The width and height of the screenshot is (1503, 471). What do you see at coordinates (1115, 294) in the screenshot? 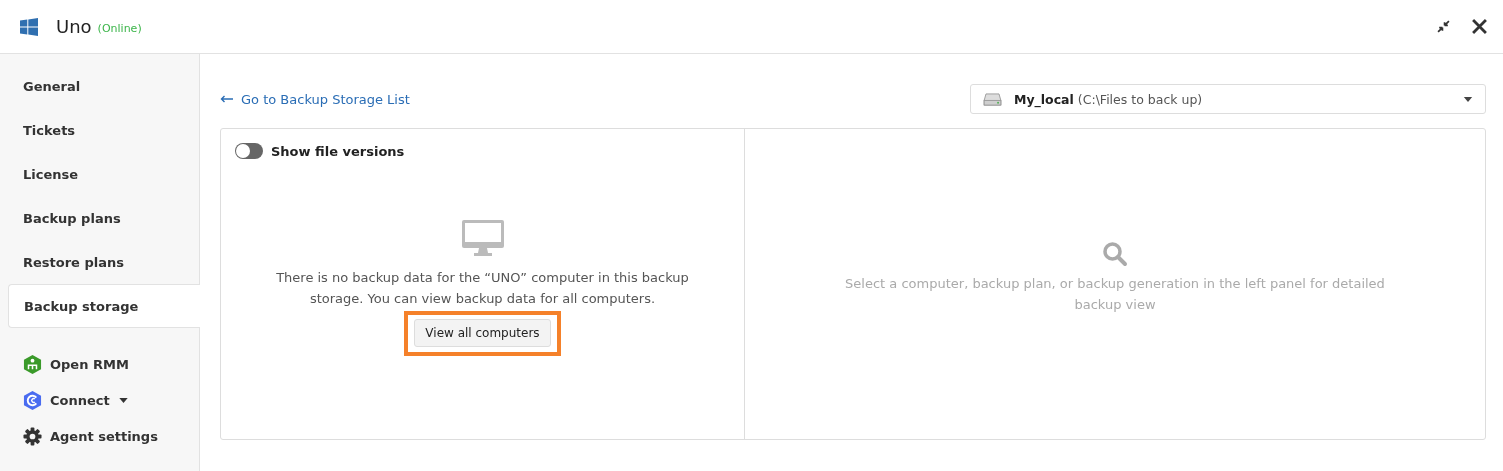
I see `hint-message: Select a computer, backup plan, or backup generation in the left panel for detailed backup view` at bounding box center [1115, 294].